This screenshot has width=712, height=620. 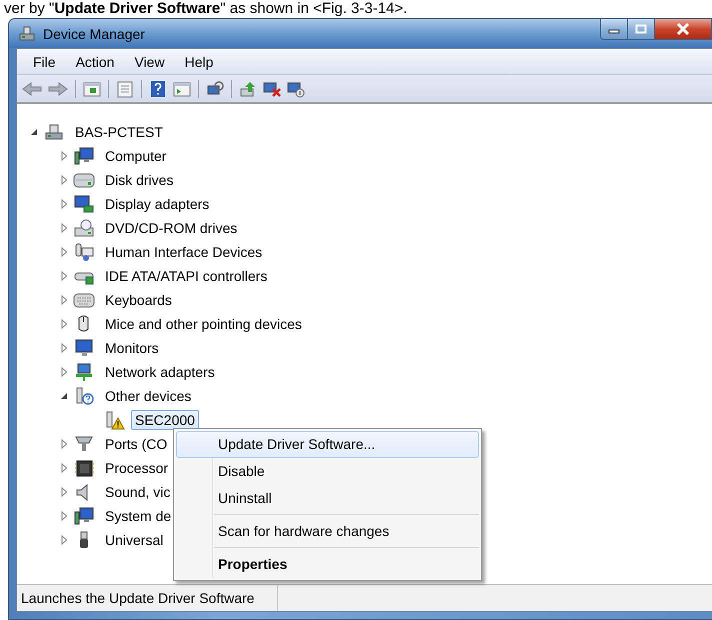 I want to click on update-driver-icon, so click(x=248, y=89).